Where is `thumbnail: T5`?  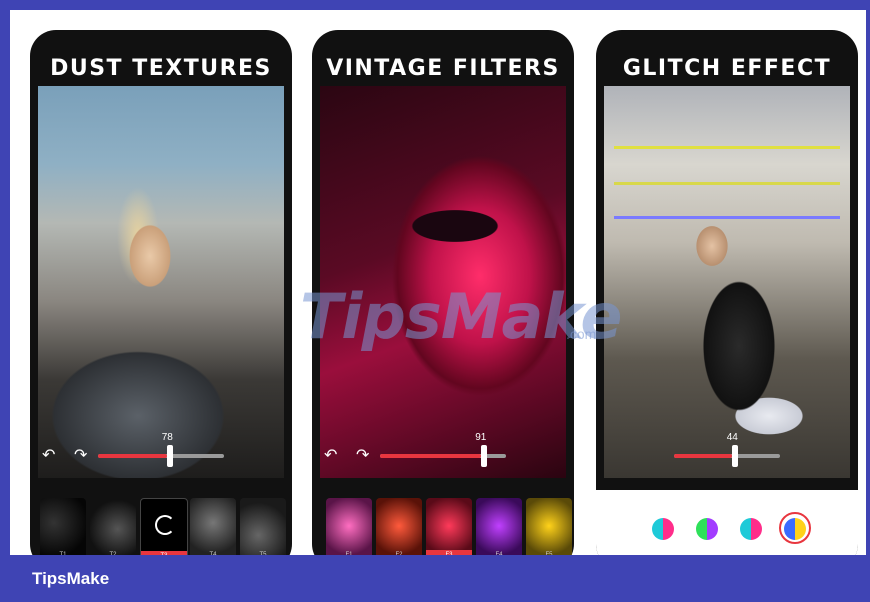 thumbnail: T5 is located at coordinates (263, 526).